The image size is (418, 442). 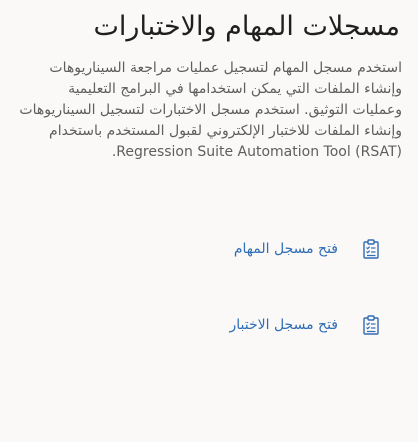 I want to click on open-test-recorder-label: فتح مسجل الاختبار, so click(x=284, y=325).